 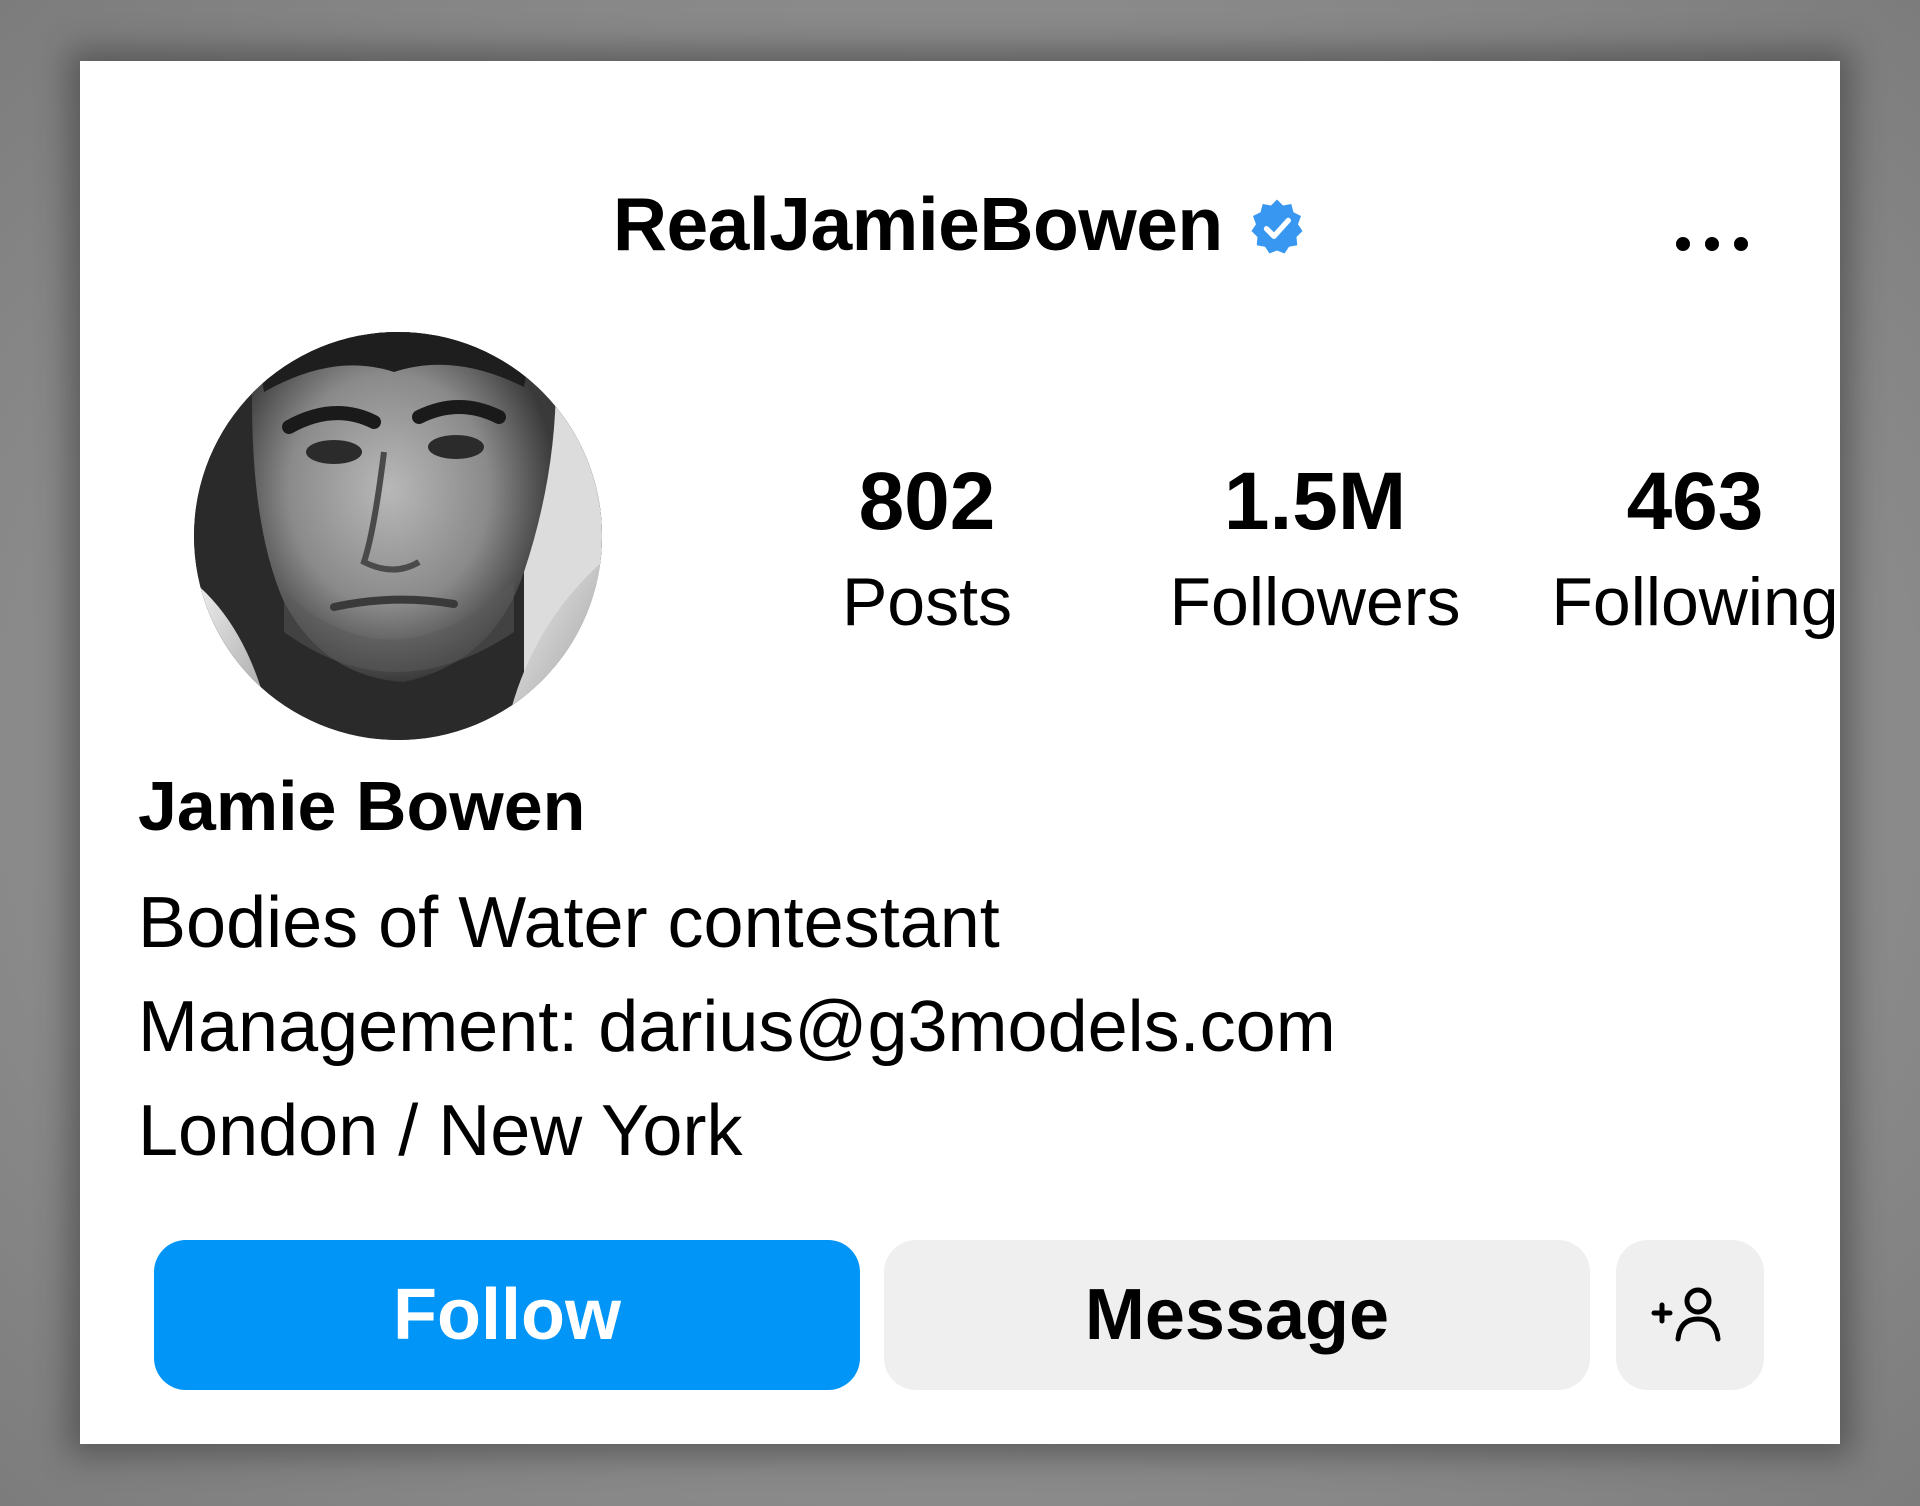 I want to click on profile-header: RealJamieBowen, so click(x=960, y=241).